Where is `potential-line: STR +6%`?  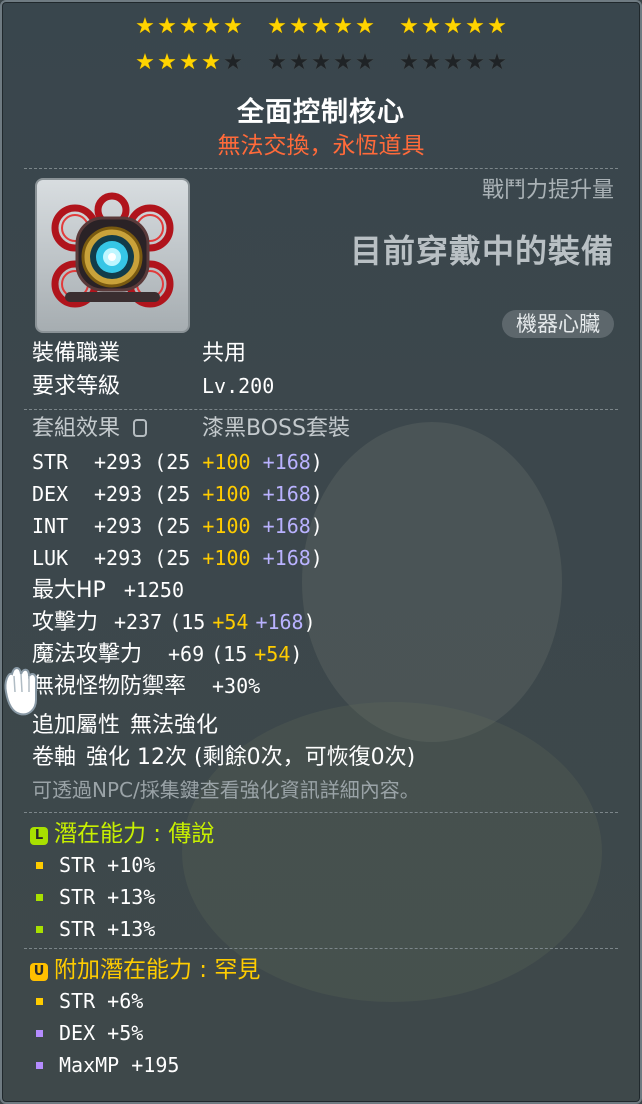 potential-line: STR +6% is located at coordinates (89, 1001).